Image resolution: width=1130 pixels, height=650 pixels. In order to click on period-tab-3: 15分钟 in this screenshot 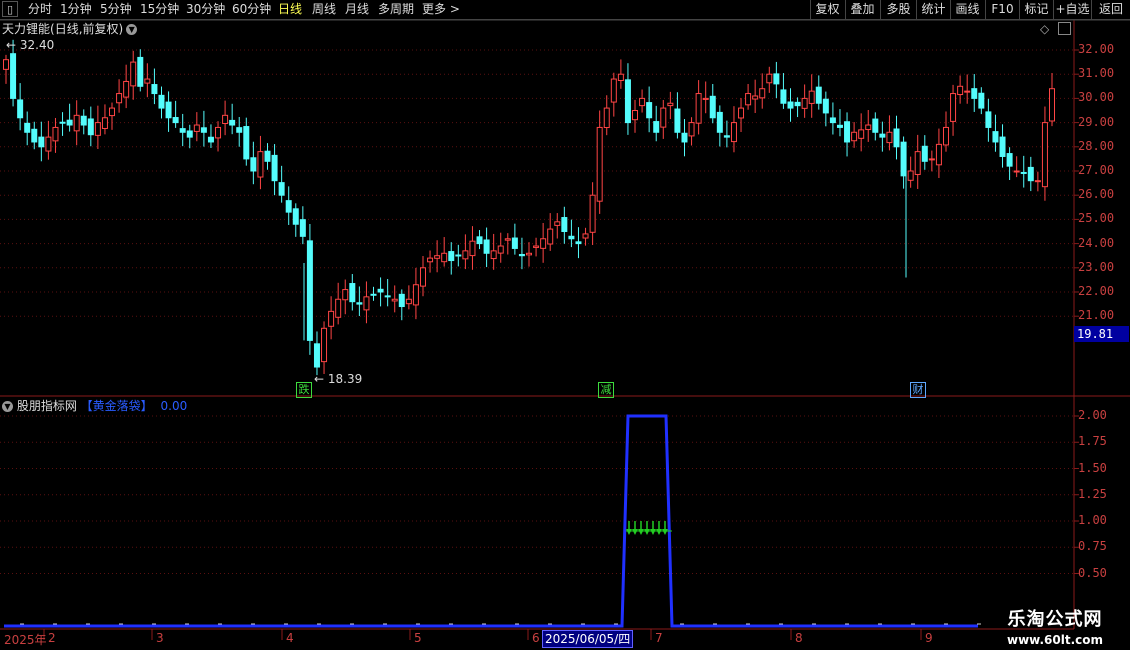, I will do `click(159, 9)`.